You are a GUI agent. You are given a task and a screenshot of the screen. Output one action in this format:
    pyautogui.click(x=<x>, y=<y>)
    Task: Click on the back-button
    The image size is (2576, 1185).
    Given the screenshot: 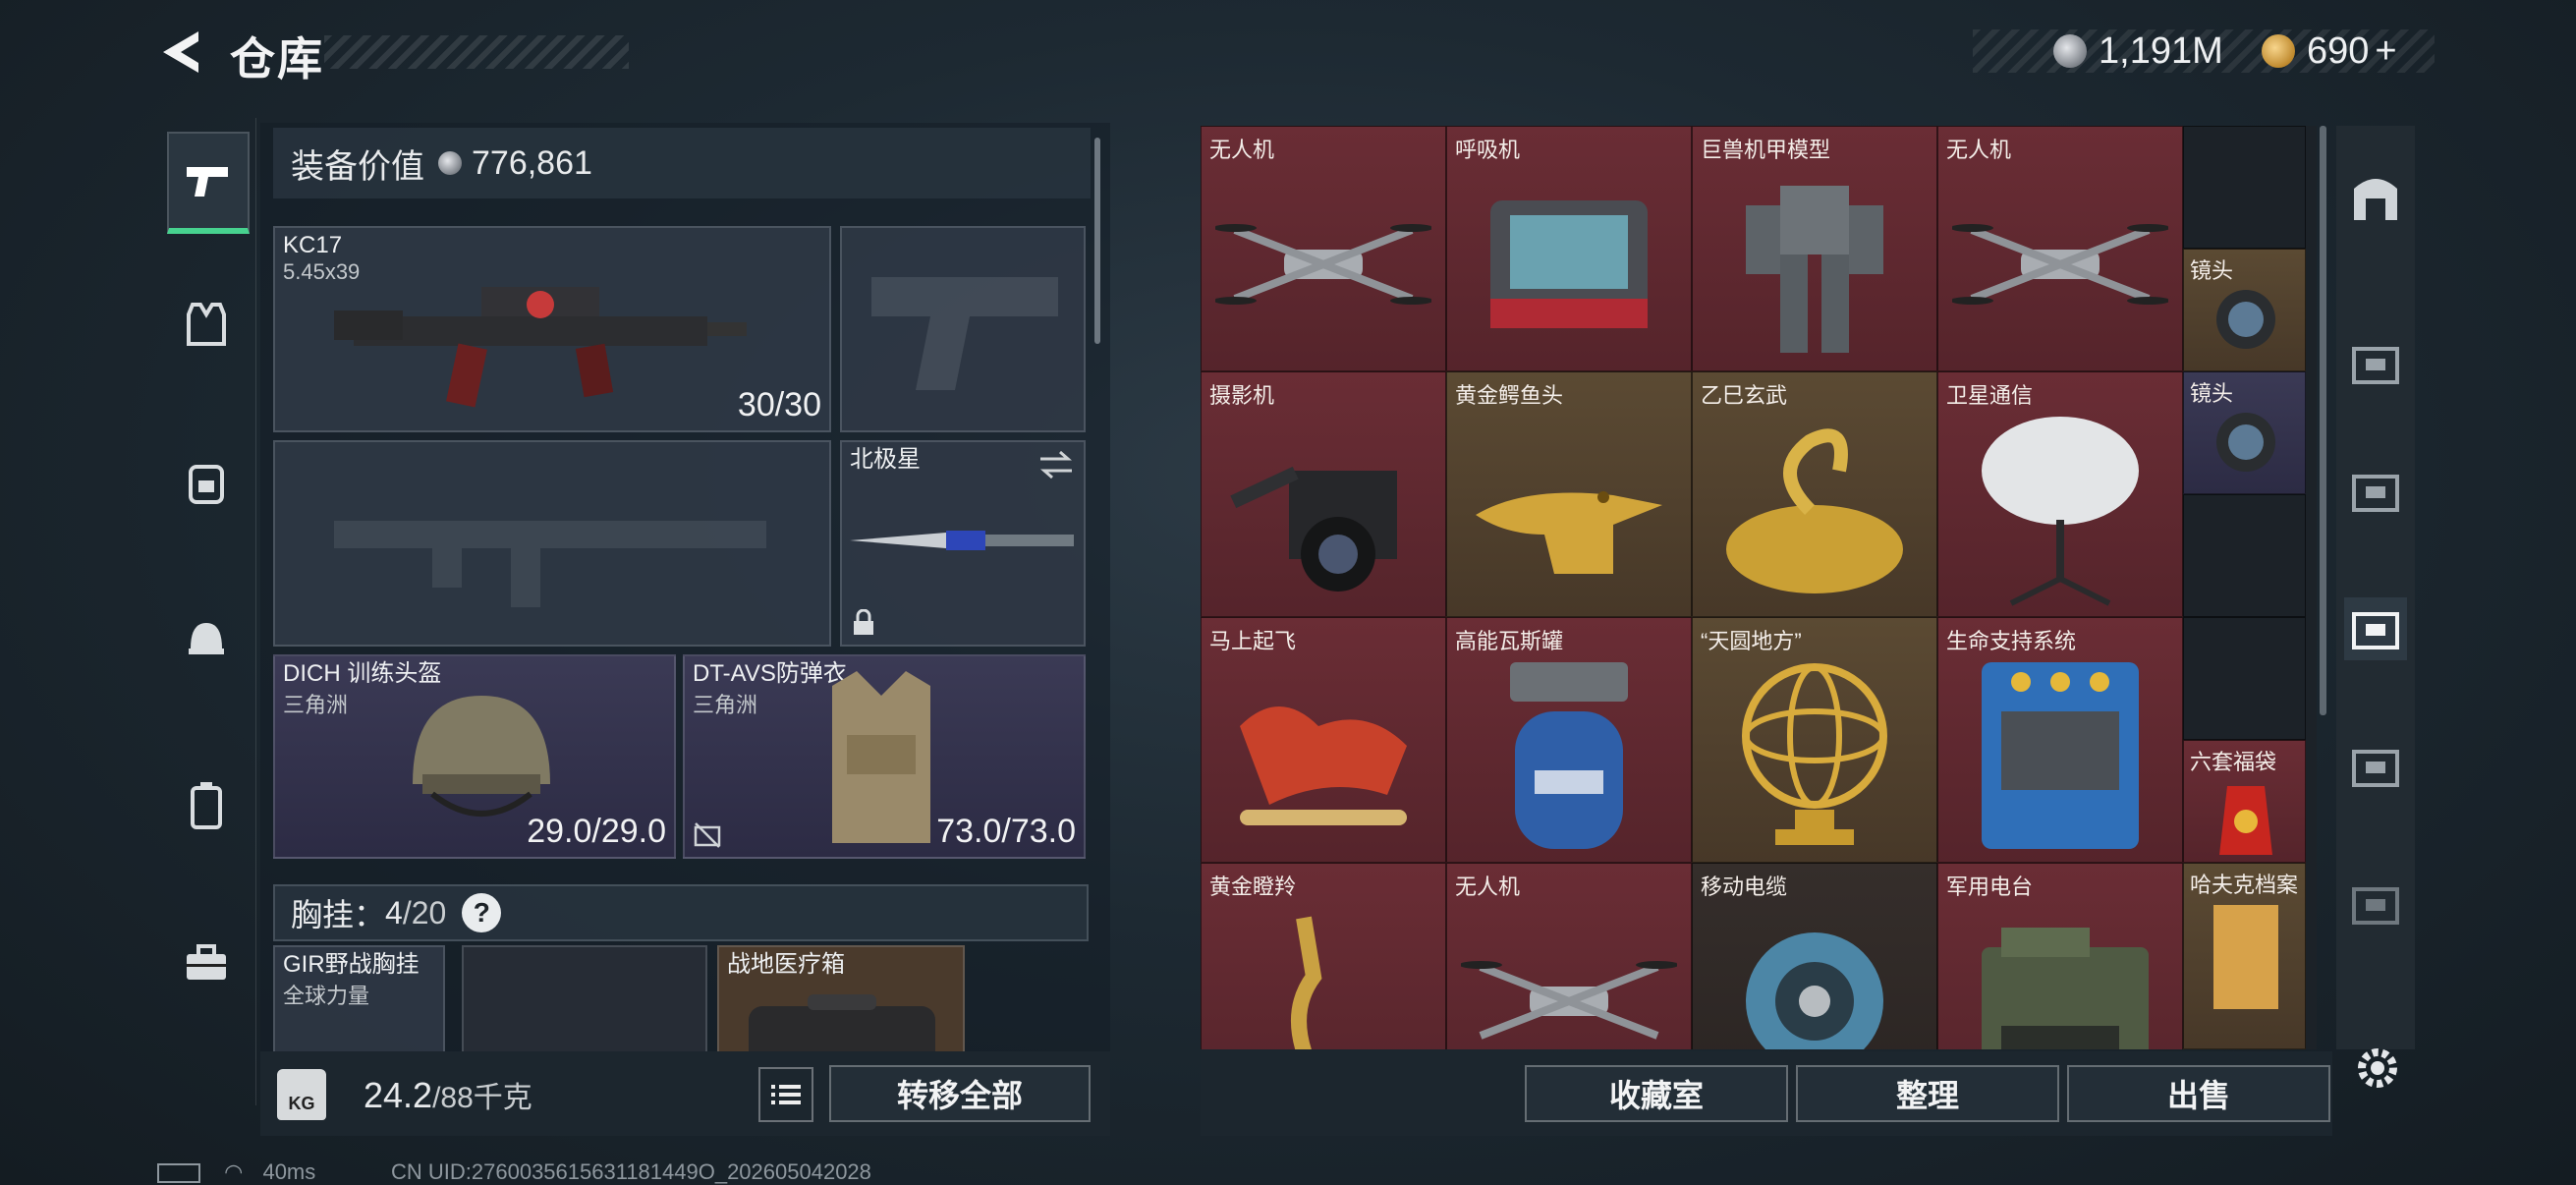 What is the action you would take?
    pyautogui.click(x=179, y=53)
    